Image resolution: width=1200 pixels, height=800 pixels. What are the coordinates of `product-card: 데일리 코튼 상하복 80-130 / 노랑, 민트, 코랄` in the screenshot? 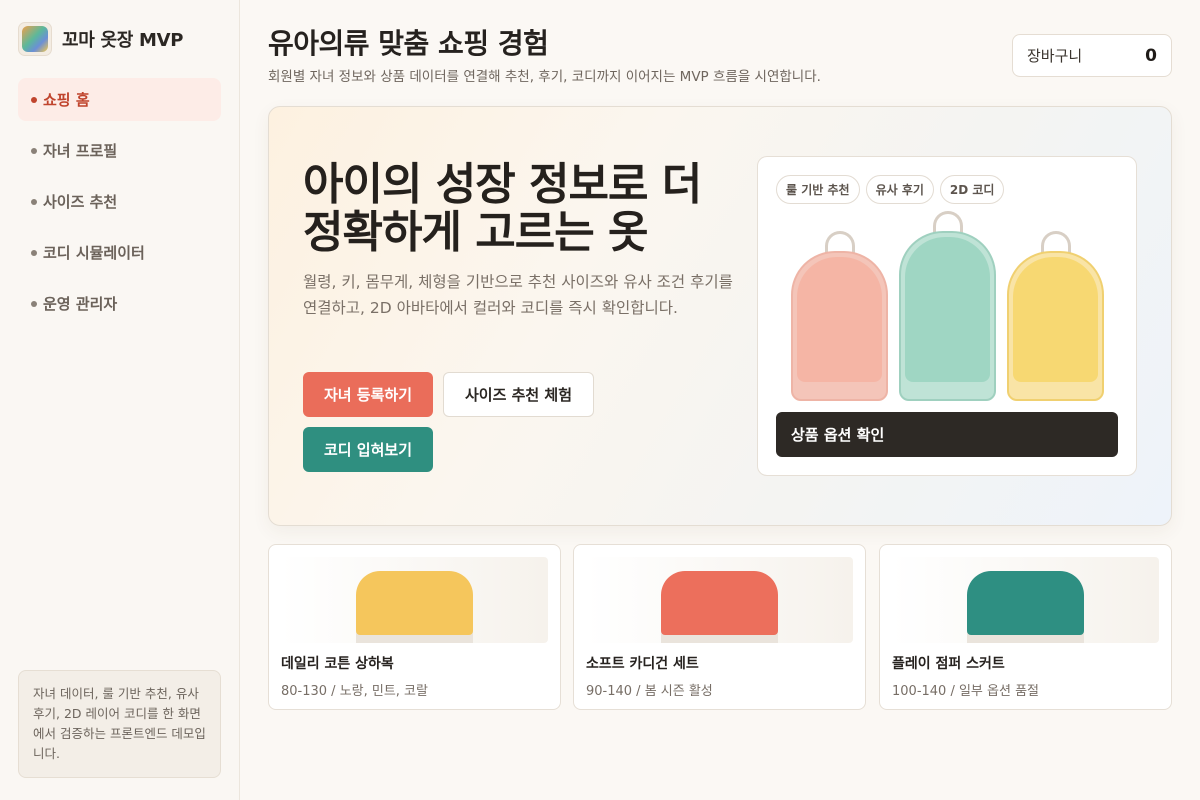 It's located at (414, 627).